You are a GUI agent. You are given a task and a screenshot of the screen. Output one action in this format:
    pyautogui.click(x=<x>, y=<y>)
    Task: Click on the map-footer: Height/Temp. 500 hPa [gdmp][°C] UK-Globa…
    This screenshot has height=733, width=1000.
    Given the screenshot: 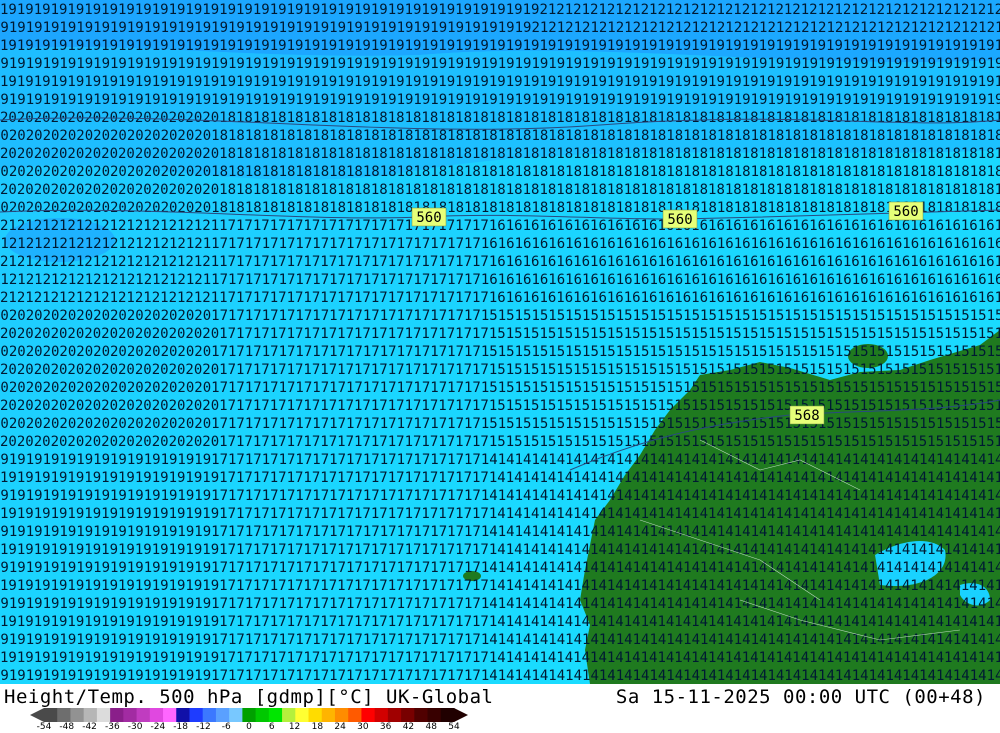 What is the action you would take?
    pyautogui.click(x=500, y=708)
    